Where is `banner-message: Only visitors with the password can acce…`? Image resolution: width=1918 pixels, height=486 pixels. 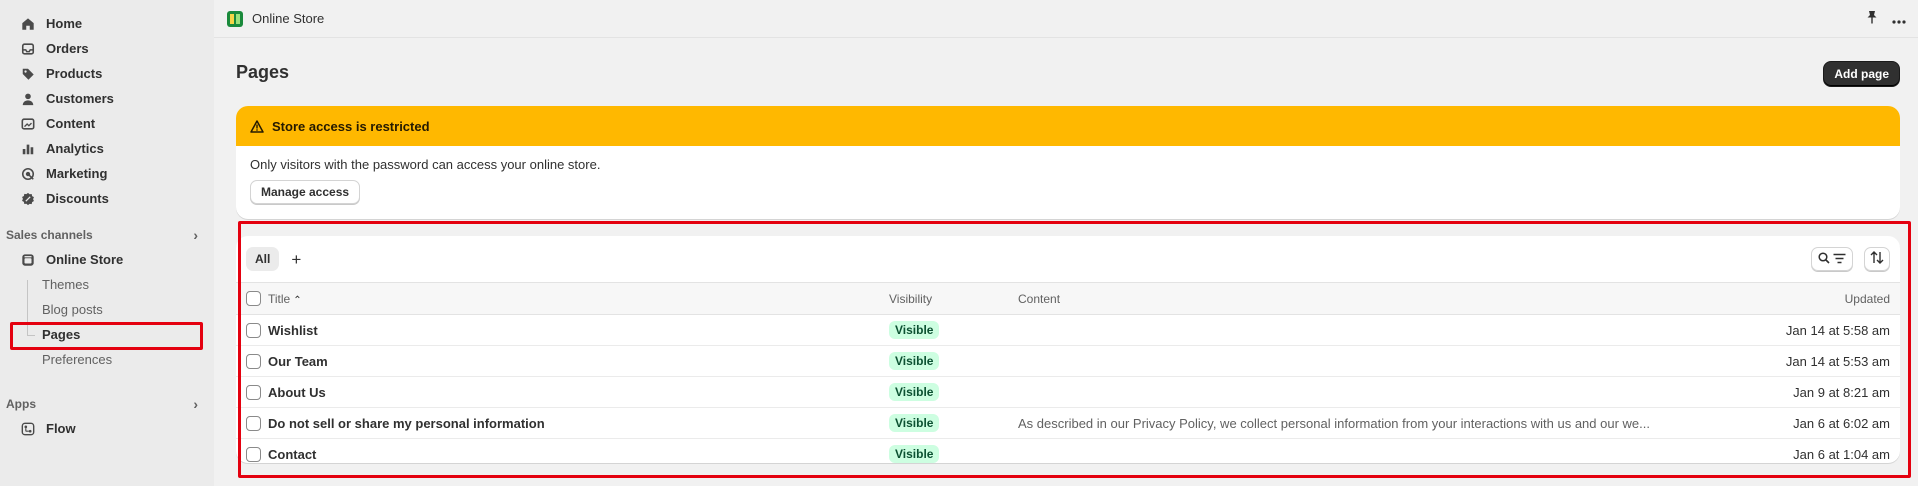
banner-message: Only visitors with the password can acce… is located at coordinates (425, 164).